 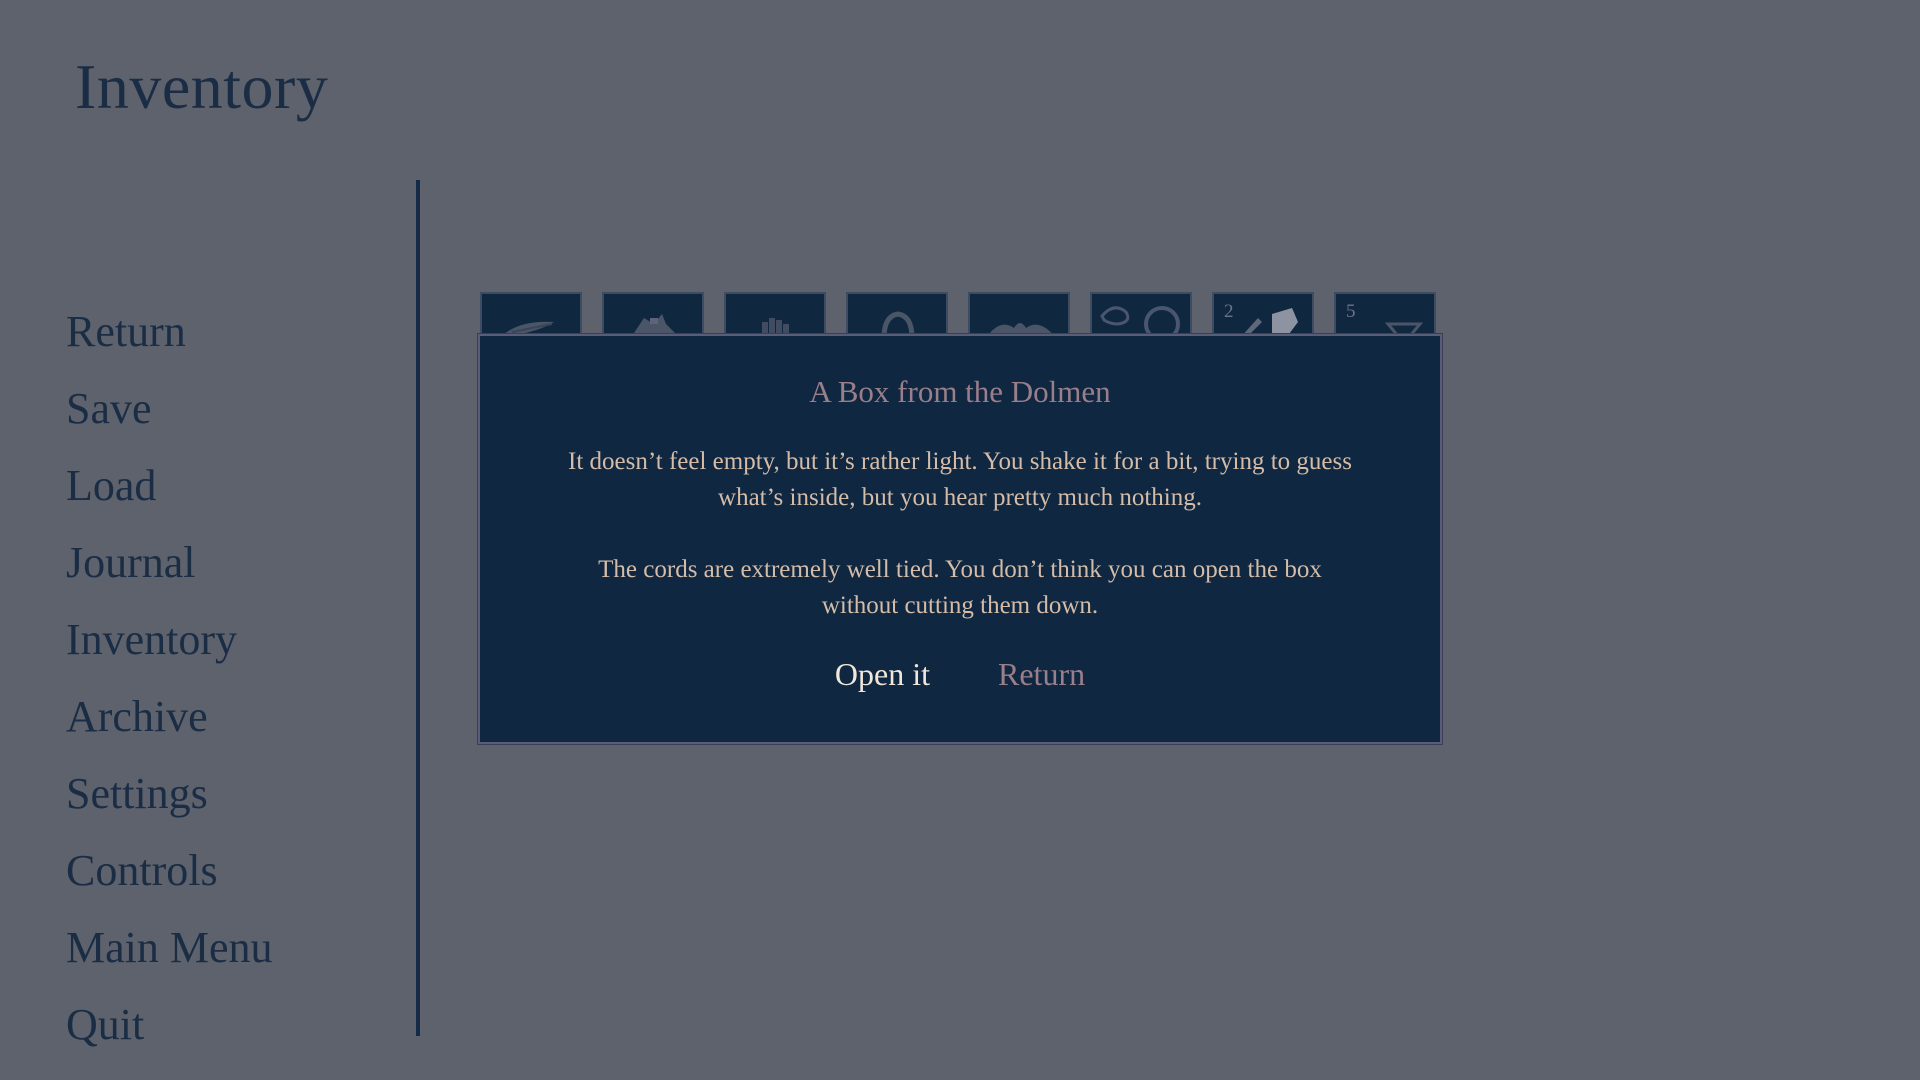 What do you see at coordinates (1140, 322) in the screenshot?
I see `rings-icon` at bounding box center [1140, 322].